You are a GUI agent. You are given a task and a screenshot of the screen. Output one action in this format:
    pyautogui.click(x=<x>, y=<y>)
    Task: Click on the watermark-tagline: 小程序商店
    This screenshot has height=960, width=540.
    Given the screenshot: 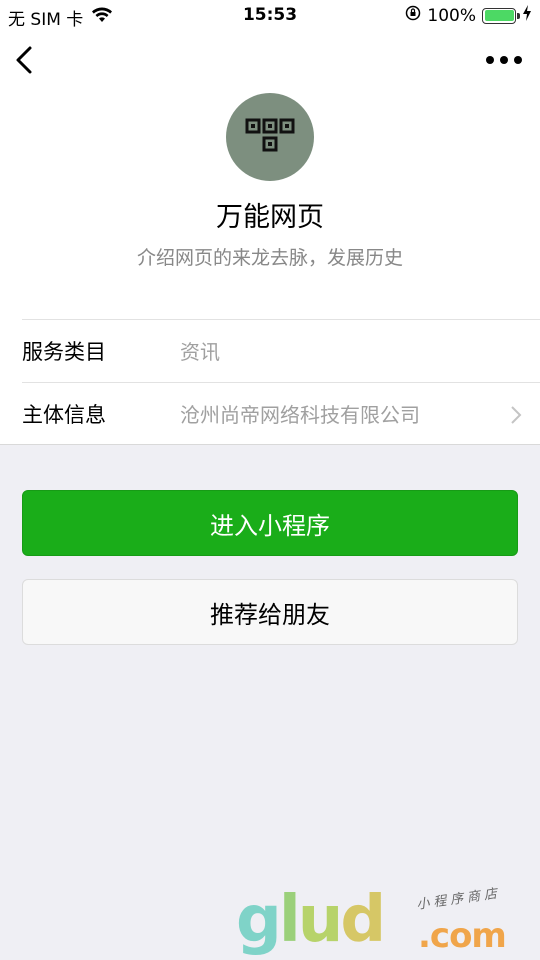 What is the action you would take?
    pyautogui.click(x=458, y=899)
    